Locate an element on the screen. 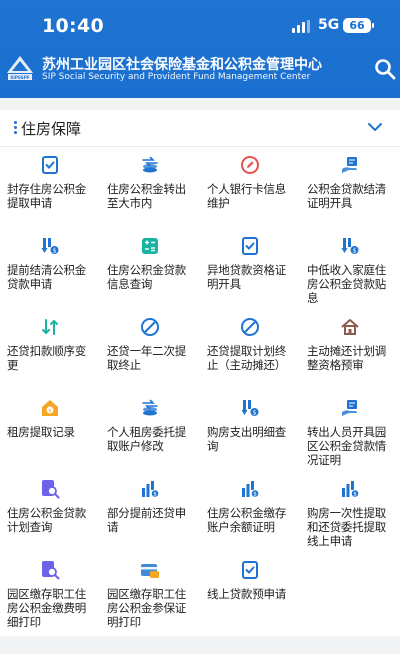  service-item: 主动摊还计划调整资格预审 is located at coordinates (350, 352).